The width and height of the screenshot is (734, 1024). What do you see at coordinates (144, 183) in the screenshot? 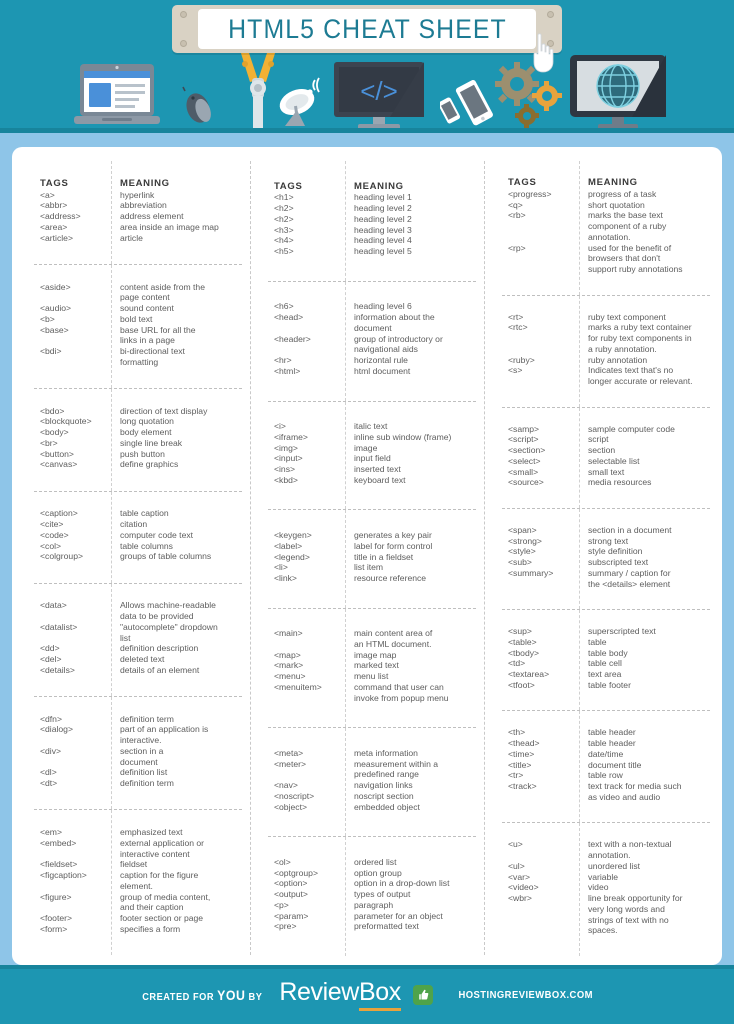
I see `column-header-meaning: MEANING` at bounding box center [144, 183].